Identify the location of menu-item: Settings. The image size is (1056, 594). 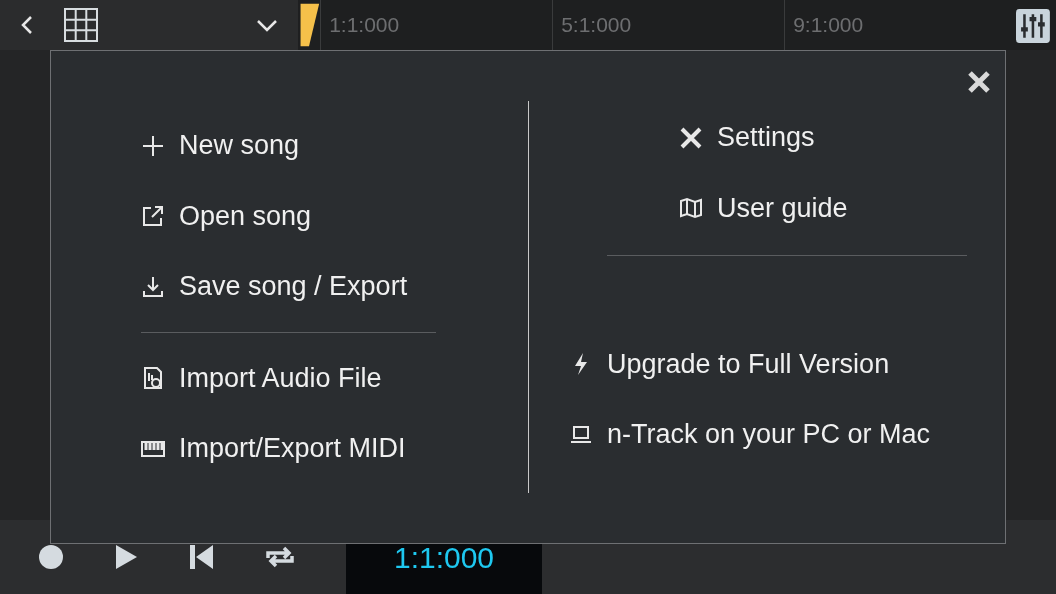
(842, 137).